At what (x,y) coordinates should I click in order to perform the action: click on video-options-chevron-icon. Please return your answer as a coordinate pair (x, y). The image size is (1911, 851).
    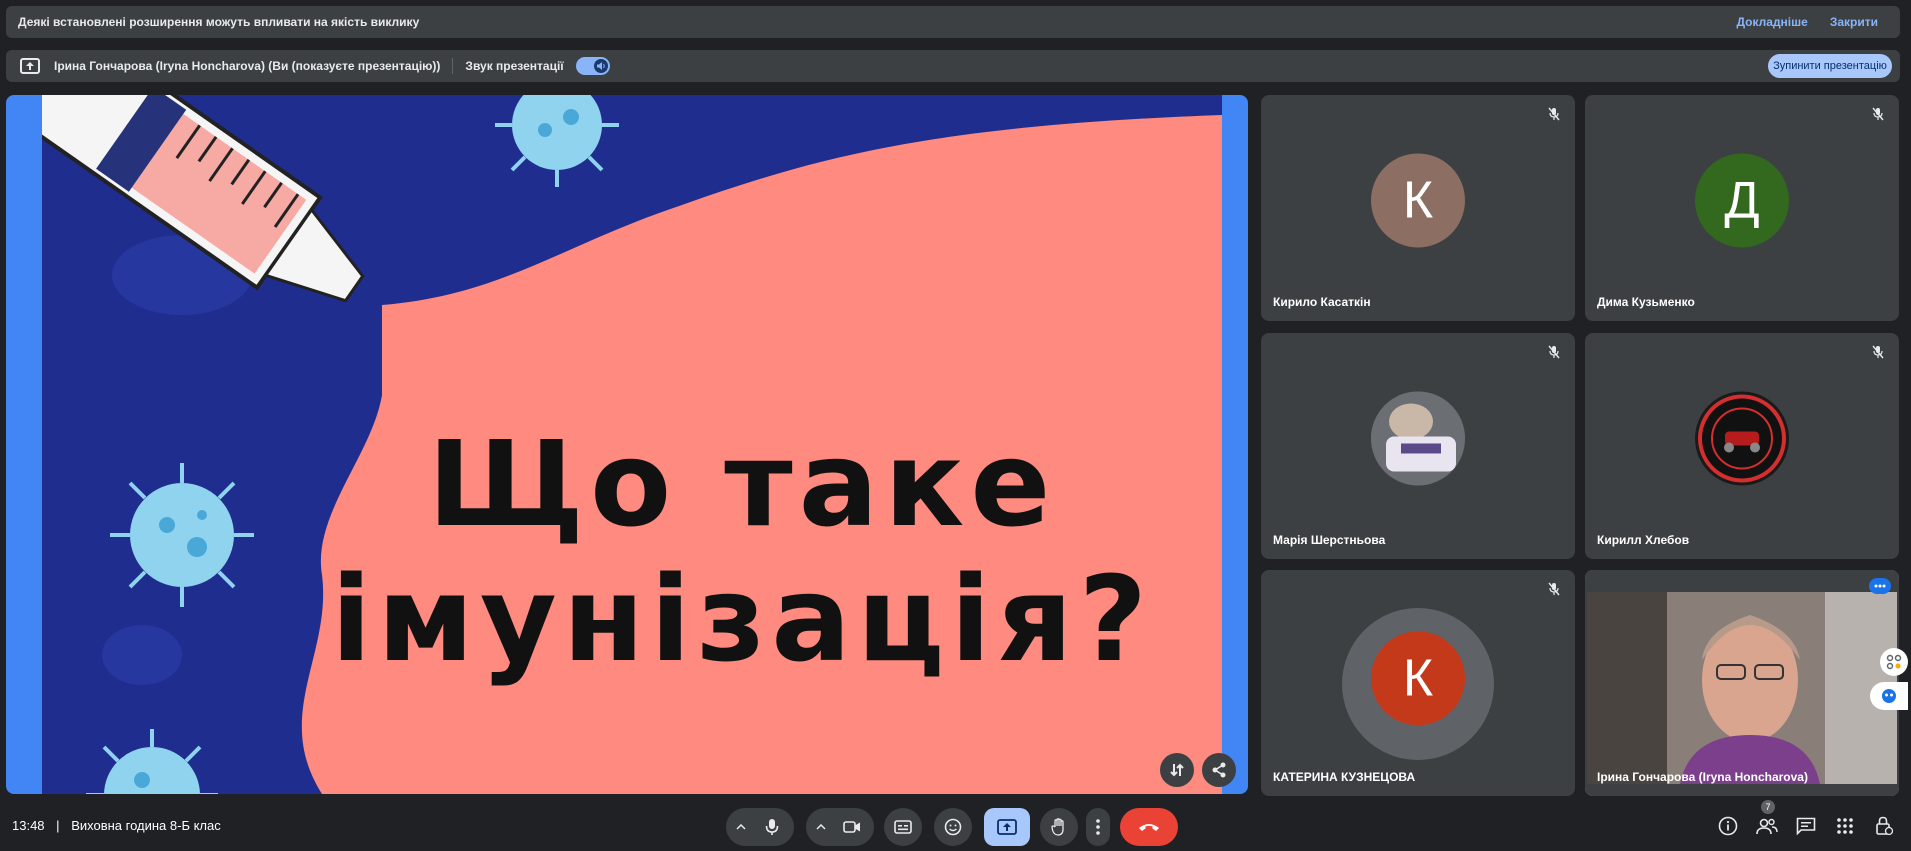
    Looking at the image, I should click on (821, 827).